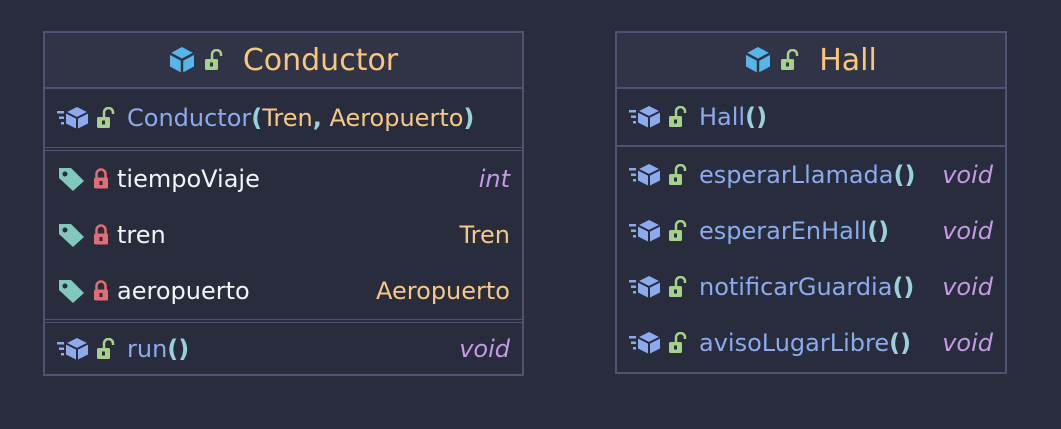  I want to click on method-row: esperarLlamada() void, so click(811, 175).